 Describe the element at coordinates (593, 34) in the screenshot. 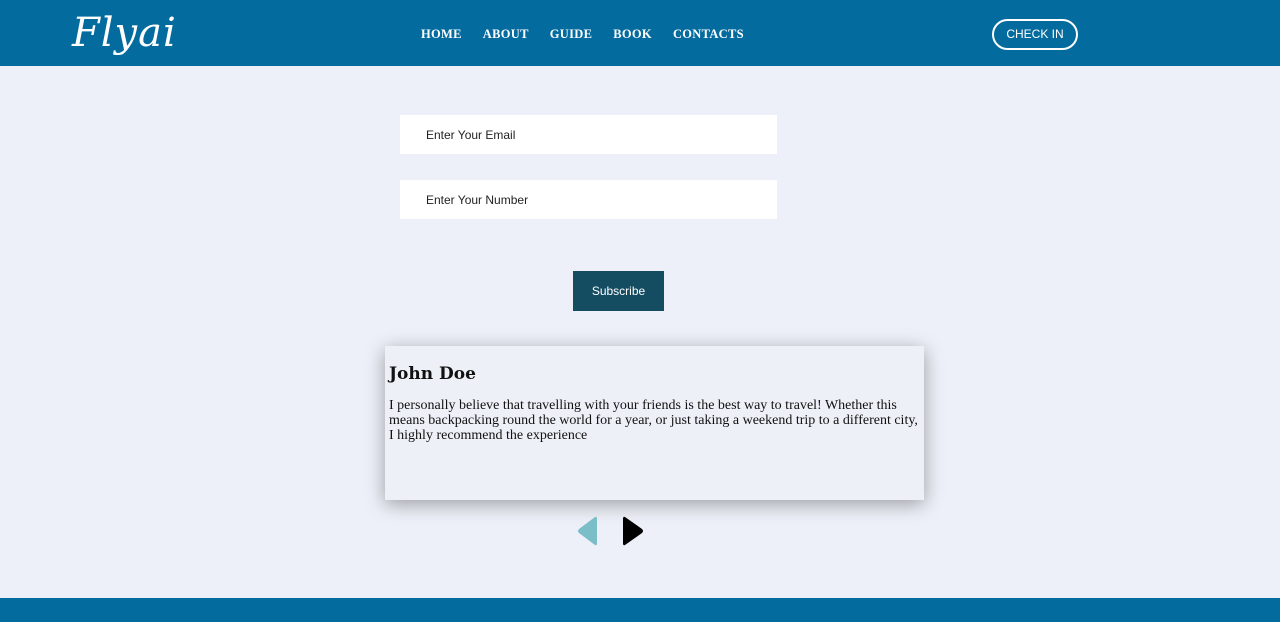

I see `nav-menu: HOME ABOUT GUIDE BOOK CONTACTS` at that location.